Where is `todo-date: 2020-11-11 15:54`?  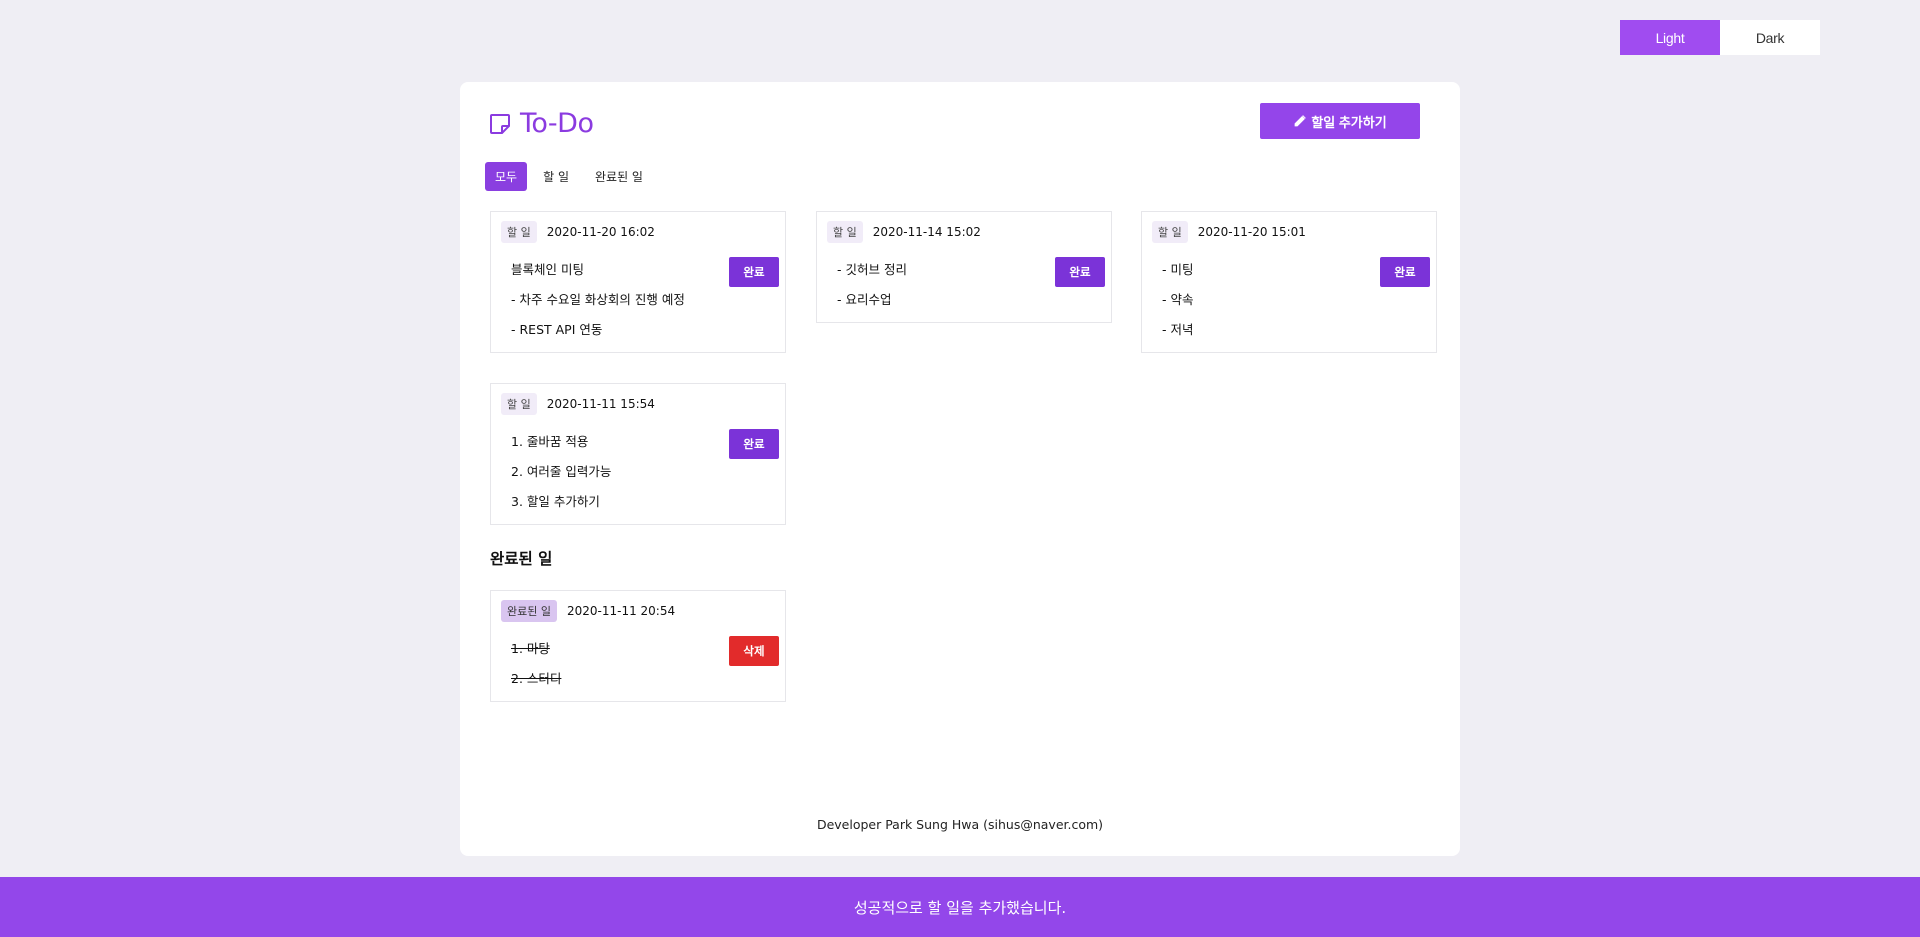
todo-date: 2020-11-11 15:54 is located at coordinates (600, 404).